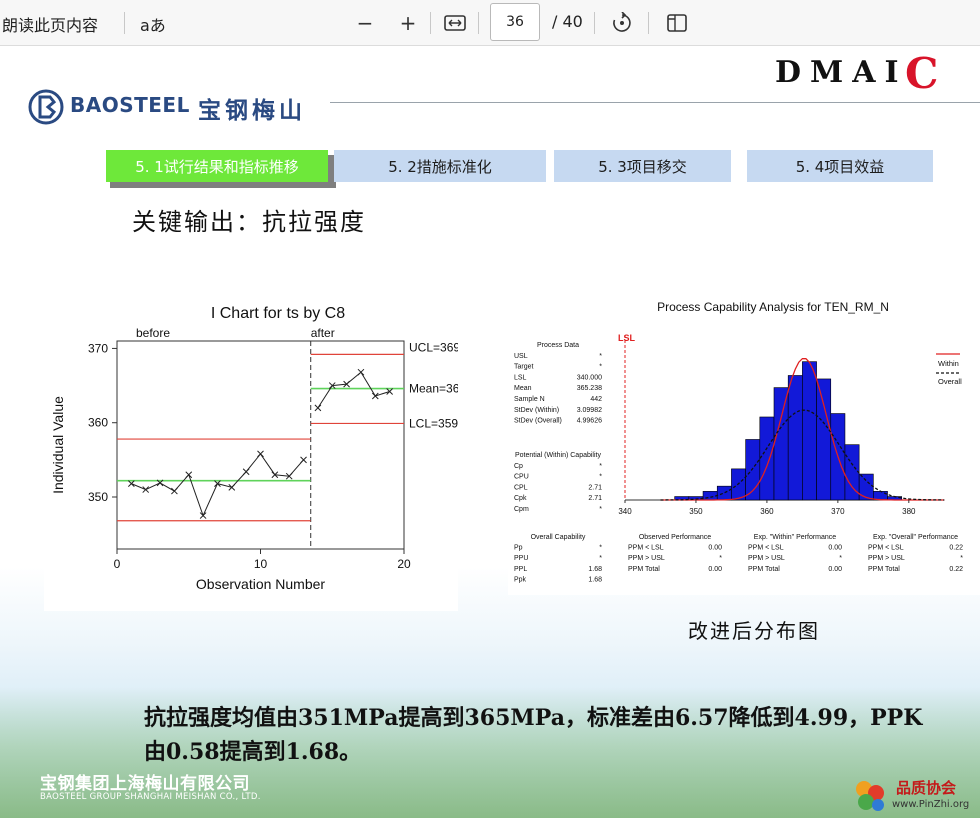 The width and height of the screenshot is (980, 818). What do you see at coordinates (518, 548) in the screenshot?
I see `overall-capability-label: Pp` at bounding box center [518, 548].